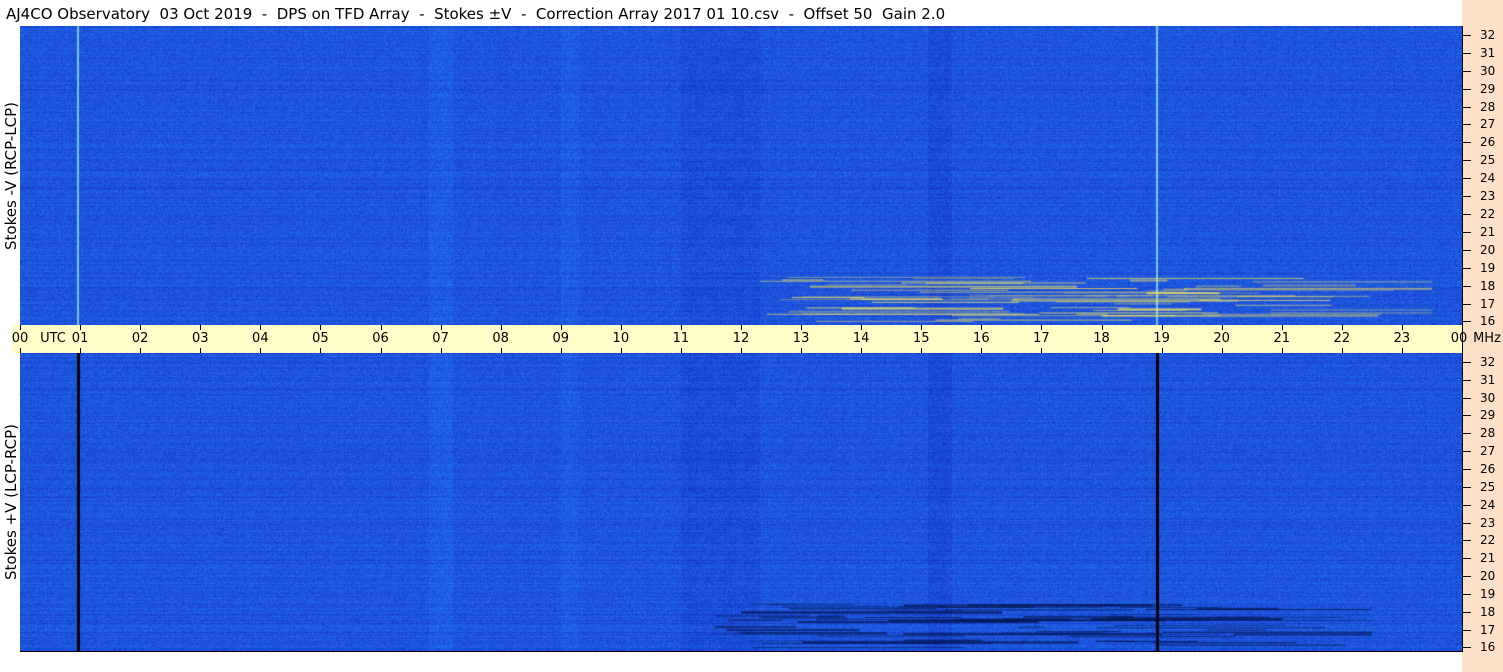  What do you see at coordinates (1488, 504) in the screenshot?
I see `y-tick-label: 24` at bounding box center [1488, 504].